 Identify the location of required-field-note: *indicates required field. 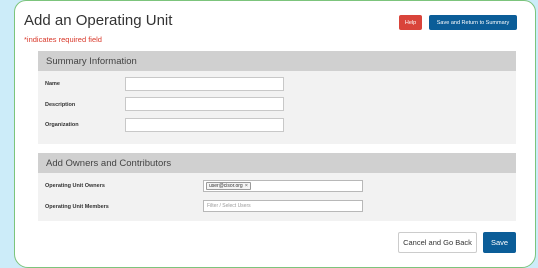
(63, 39).